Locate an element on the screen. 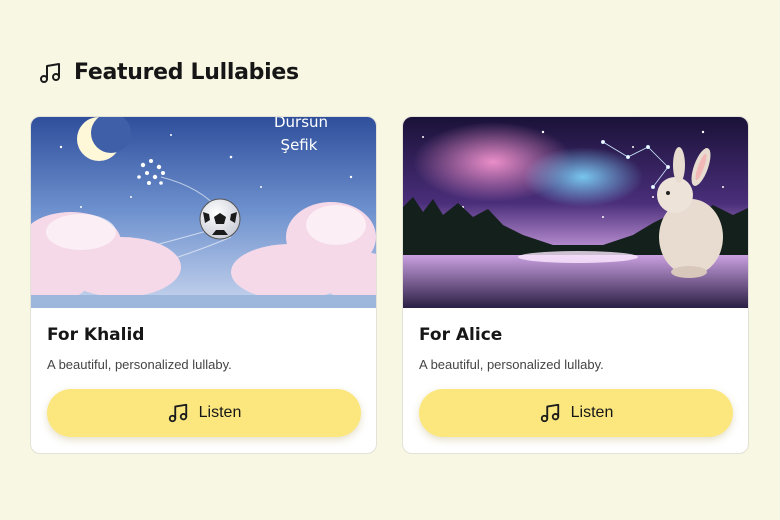  art-text-surname: Şefik is located at coordinates (299, 145).